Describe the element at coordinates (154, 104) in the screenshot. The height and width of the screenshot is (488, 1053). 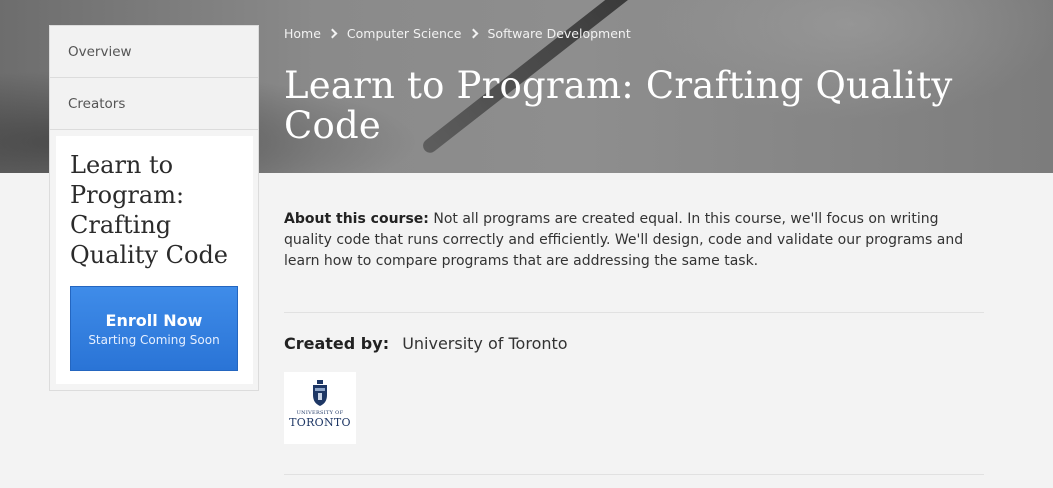
I see `sidebar-item-creators: Creators` at that location.